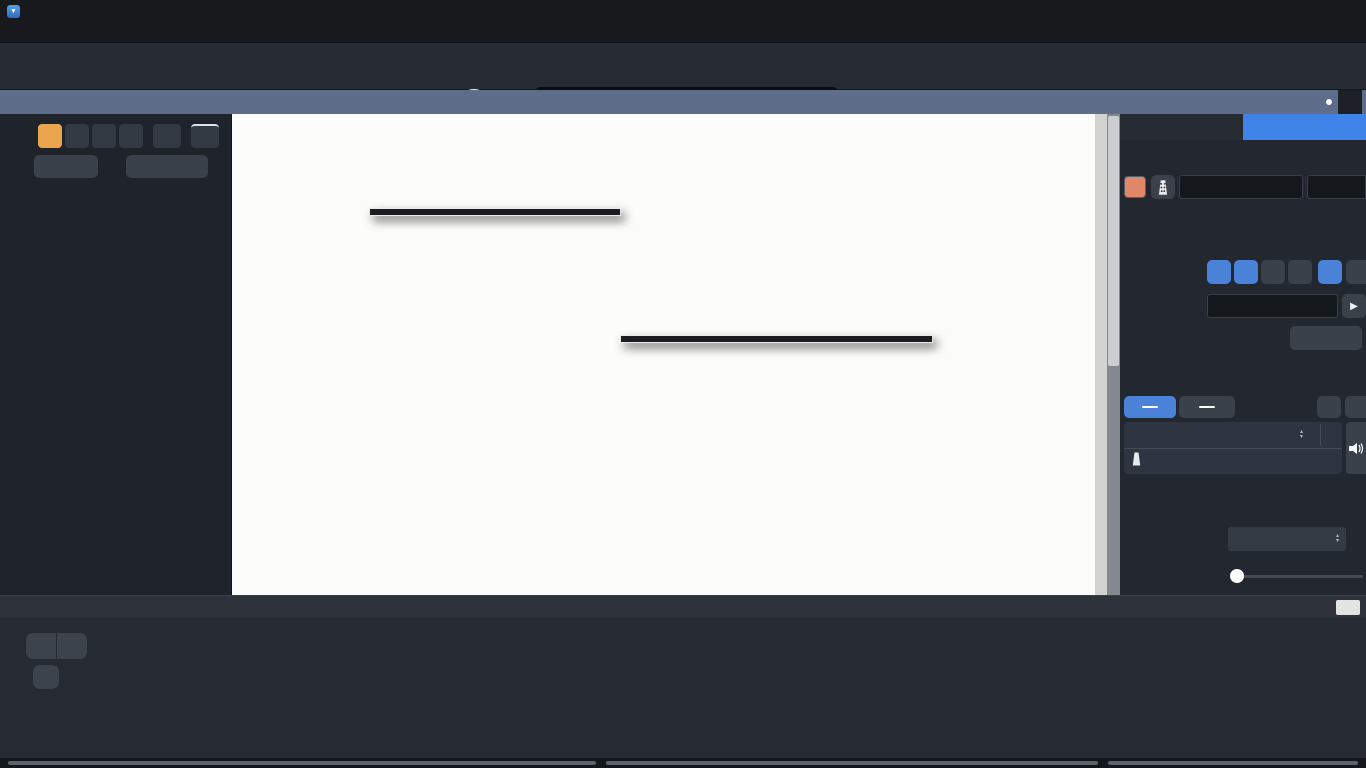 The height and width of the screenshot is (768, 1366). What do you see at coordinates (46, 677) in the screenshot?
I see `fretboard-settings-button` at bounding box center [46, 677].